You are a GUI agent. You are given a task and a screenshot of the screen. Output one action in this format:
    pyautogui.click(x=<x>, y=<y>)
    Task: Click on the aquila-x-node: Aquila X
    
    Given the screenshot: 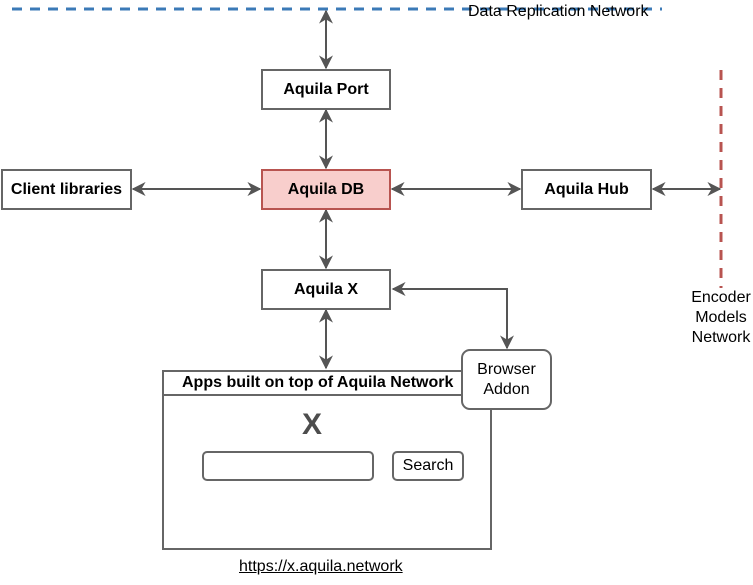 What is the action you would take?
    pyautogui.click(x=326, y=289)
    